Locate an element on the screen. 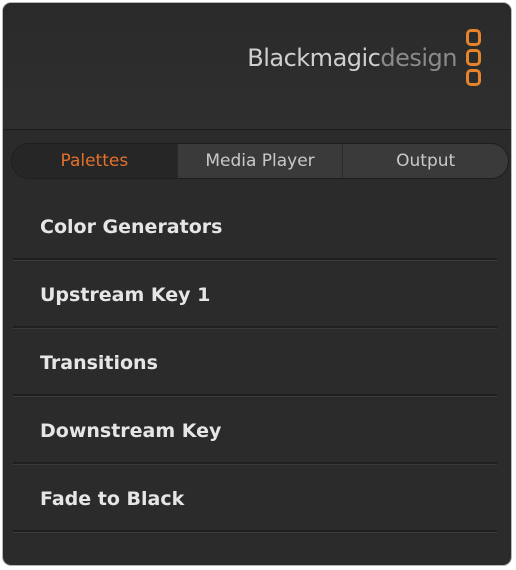 This screenshot has width=516, height=570. tab-palettes: Palettes is located at coordinates (94, 161).